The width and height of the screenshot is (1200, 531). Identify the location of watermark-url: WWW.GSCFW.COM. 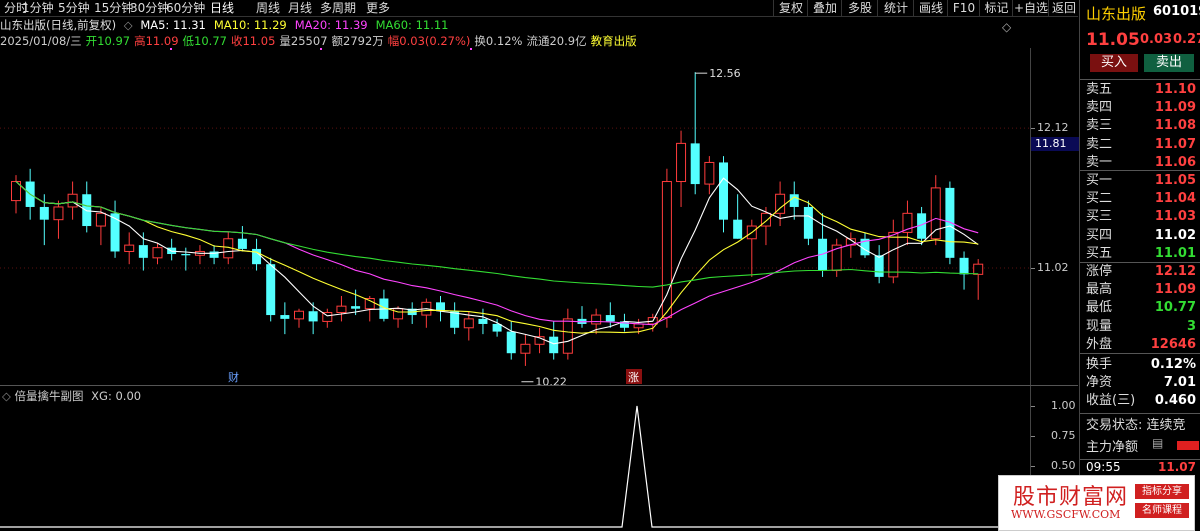
(1066, 514).